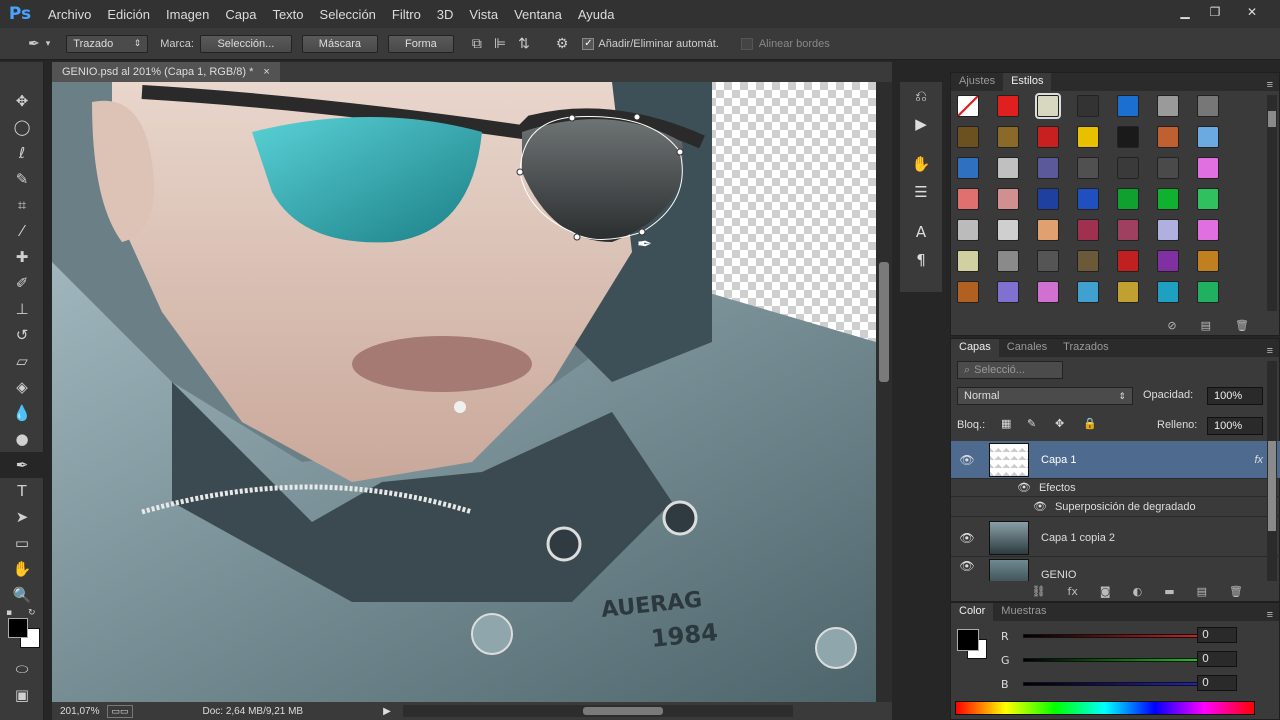  I want to click on paint-bucket-tool-icon: ◈, so click(22, 387).